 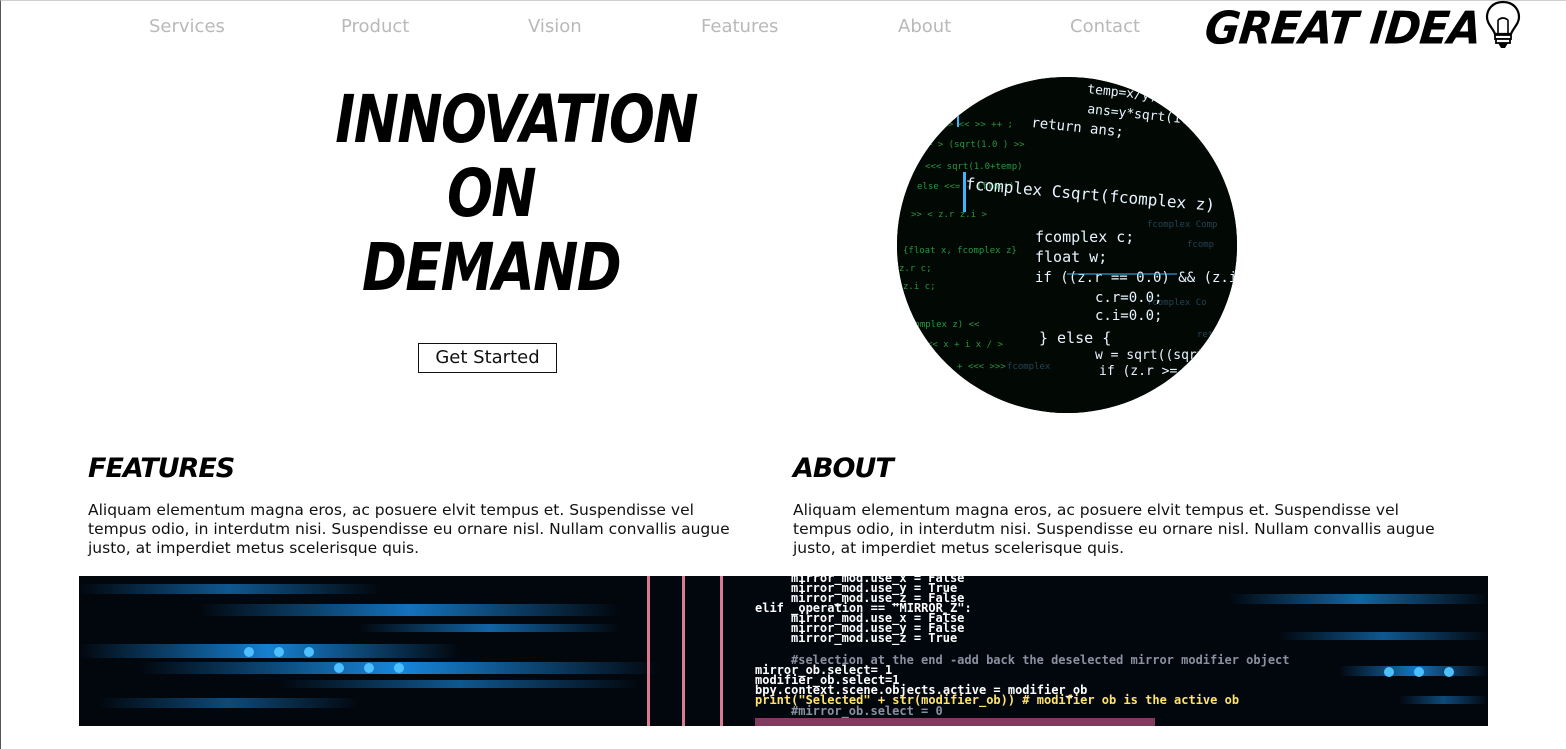 I want to click on svg-text: > > (sqrt(1.0 ) >>, so click(x=976, y=145).